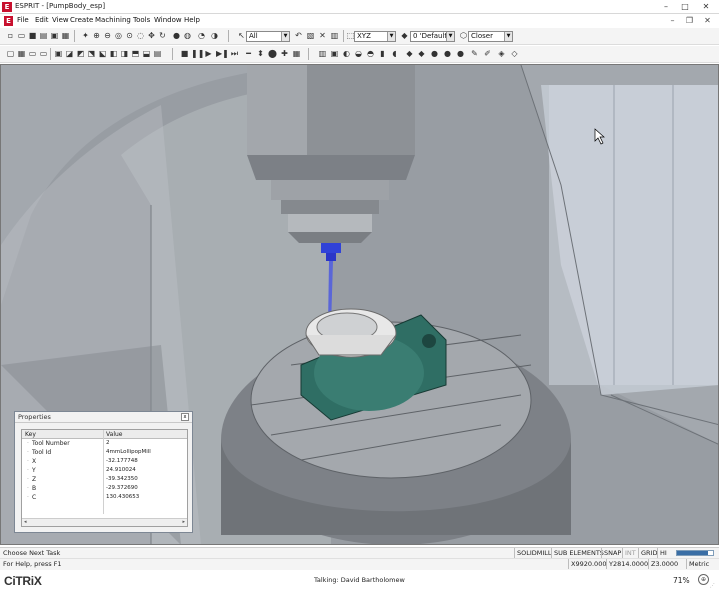 Image resolution: width=719 pixels, height=593 pixels. Describe the element at coordinates (272, 53) in the screenshot. I see `simulation-stop-icon: ⬤` at that location.